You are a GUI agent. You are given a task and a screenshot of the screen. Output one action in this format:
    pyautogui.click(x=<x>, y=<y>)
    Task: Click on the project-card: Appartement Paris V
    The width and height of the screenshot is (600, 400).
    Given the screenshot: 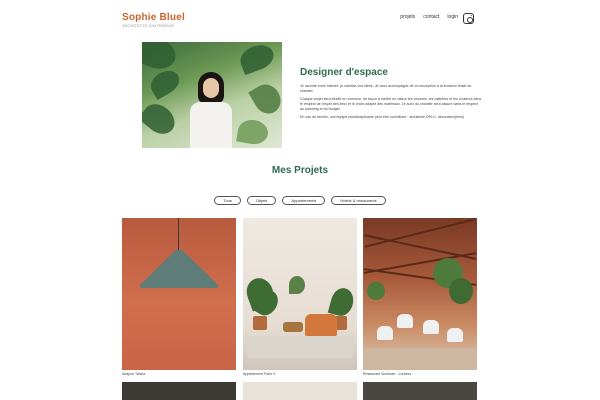 What is the action you would take?
    pyautogui.click(x=300, y=297)
    